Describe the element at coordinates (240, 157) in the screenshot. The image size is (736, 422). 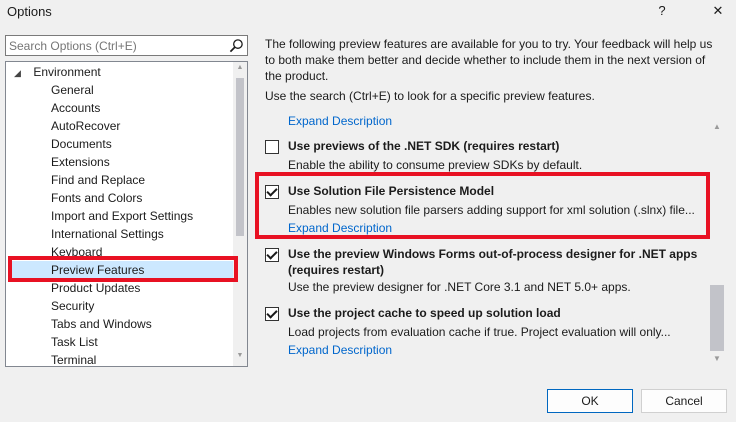
I see `tree-scroll-thumb` at that location.